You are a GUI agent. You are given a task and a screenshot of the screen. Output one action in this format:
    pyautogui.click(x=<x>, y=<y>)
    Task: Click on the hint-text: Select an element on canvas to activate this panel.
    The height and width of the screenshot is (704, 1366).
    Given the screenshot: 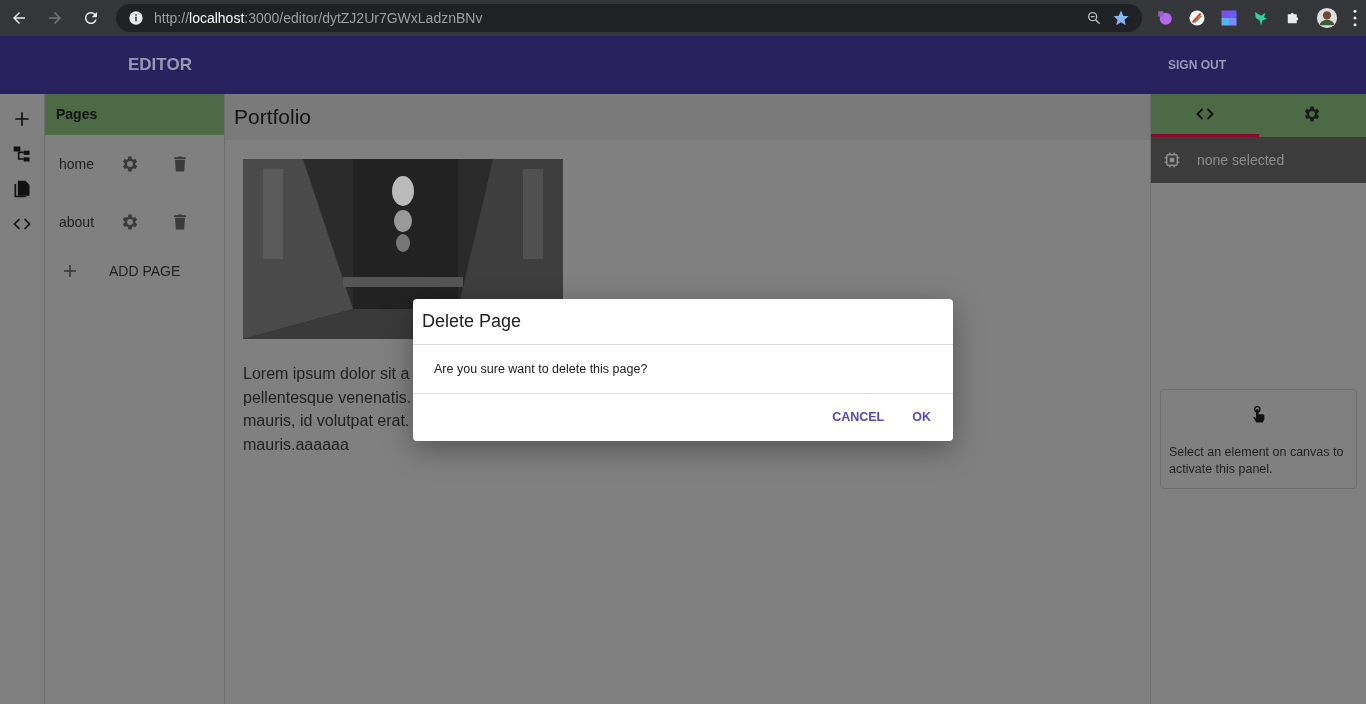 What is the action you would take?
    pyautogui.click(x=1257, y=461)
    